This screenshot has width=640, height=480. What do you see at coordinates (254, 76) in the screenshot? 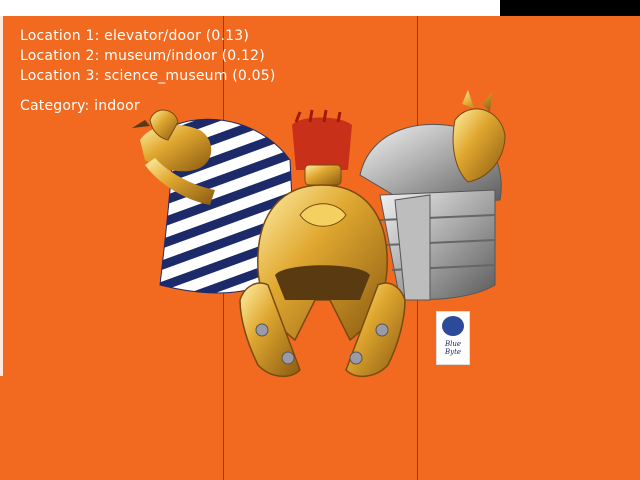
I see `prediction-score: (0.05)` at bounding box center [254, 76].